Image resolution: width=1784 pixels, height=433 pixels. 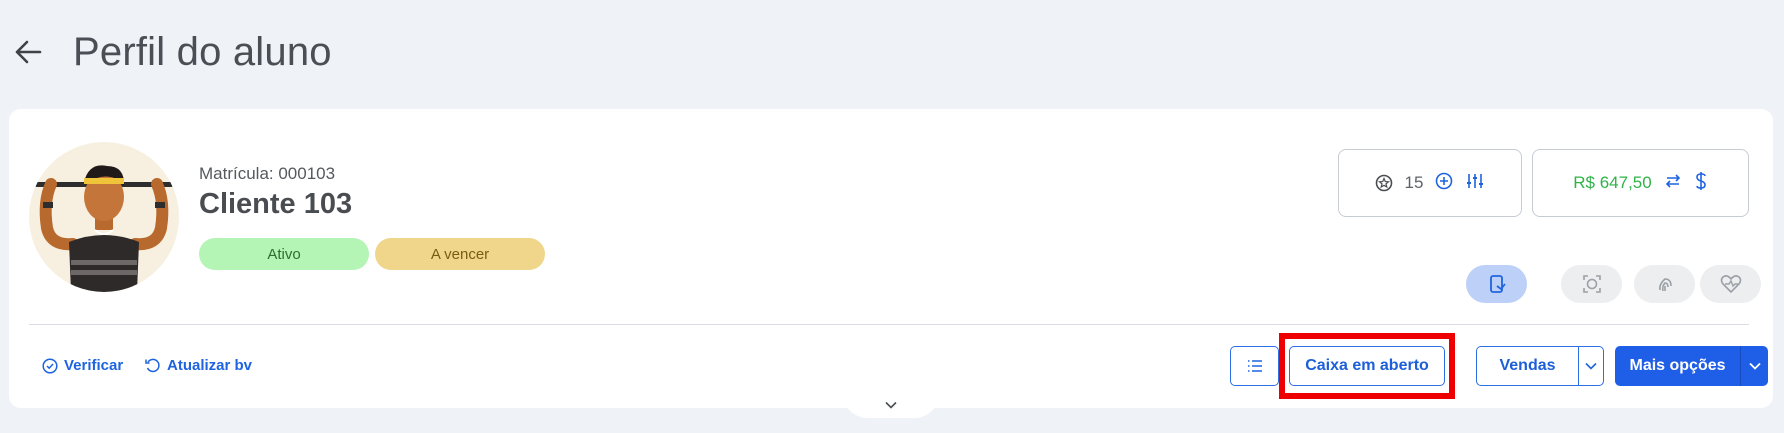 I want to click on mobile-checkin-button, so click(x=1496, y=284).